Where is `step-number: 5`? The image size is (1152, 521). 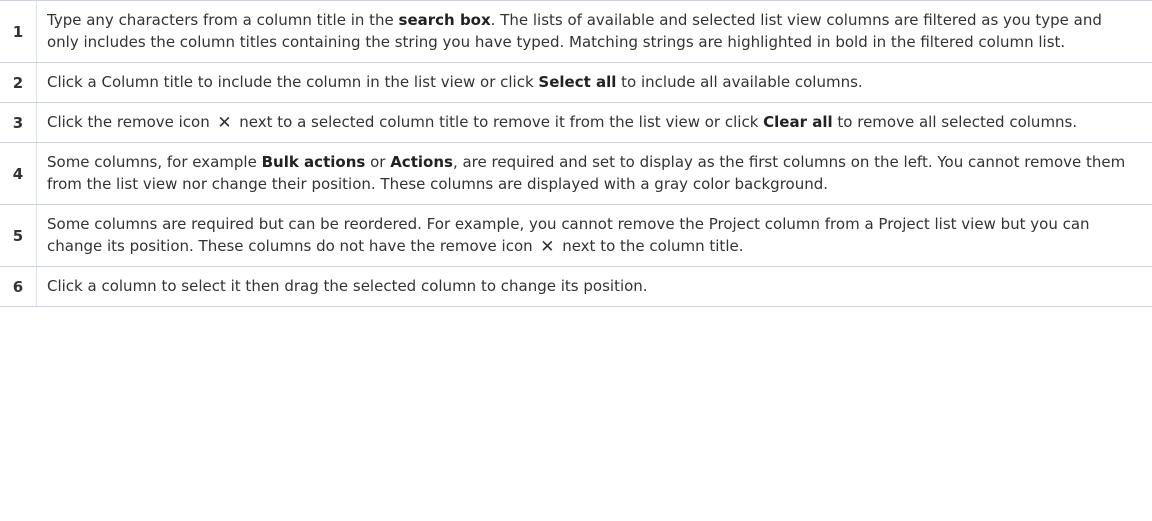
step-number: 5 is located at coordinates (18, 235).